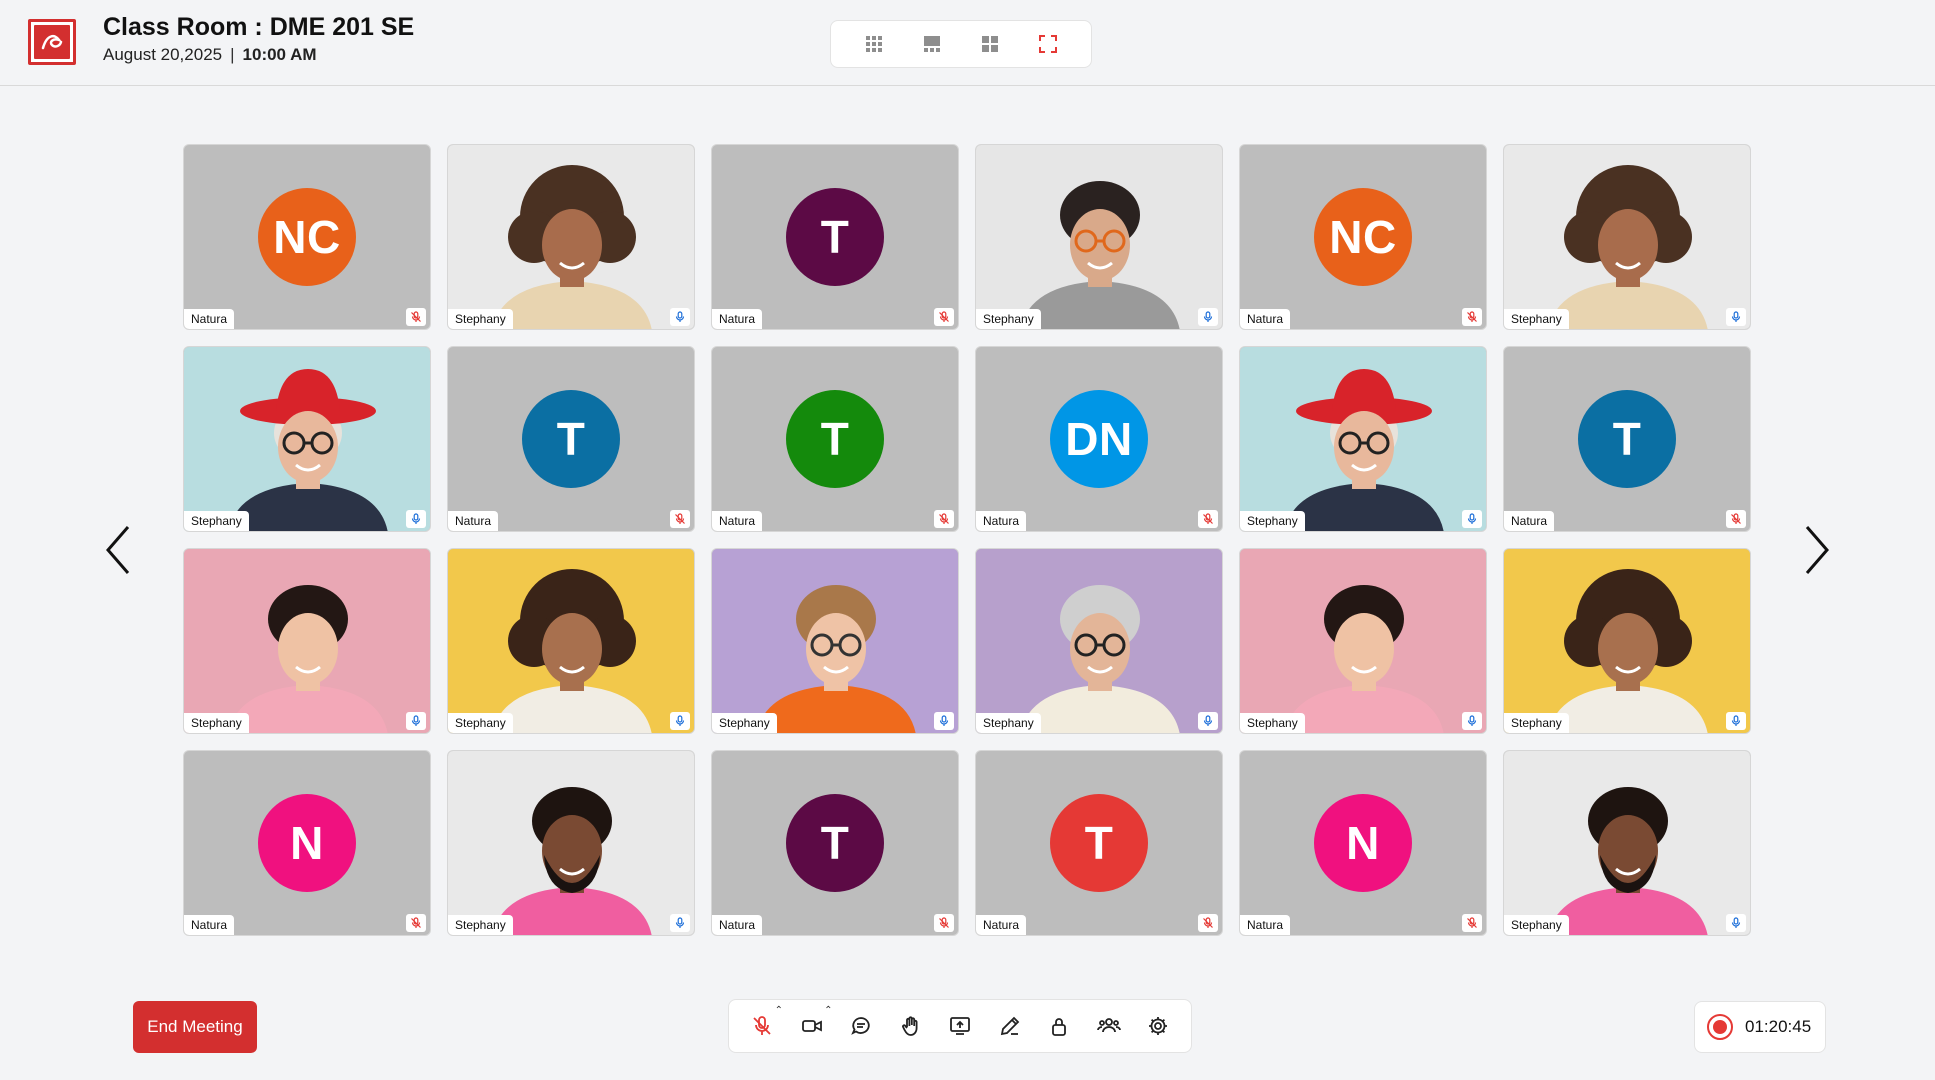  What do you see at coordinates (814, 1024) in the screenshot?
I see `video-icon: ⌃` at bounding box center [814, 1024].